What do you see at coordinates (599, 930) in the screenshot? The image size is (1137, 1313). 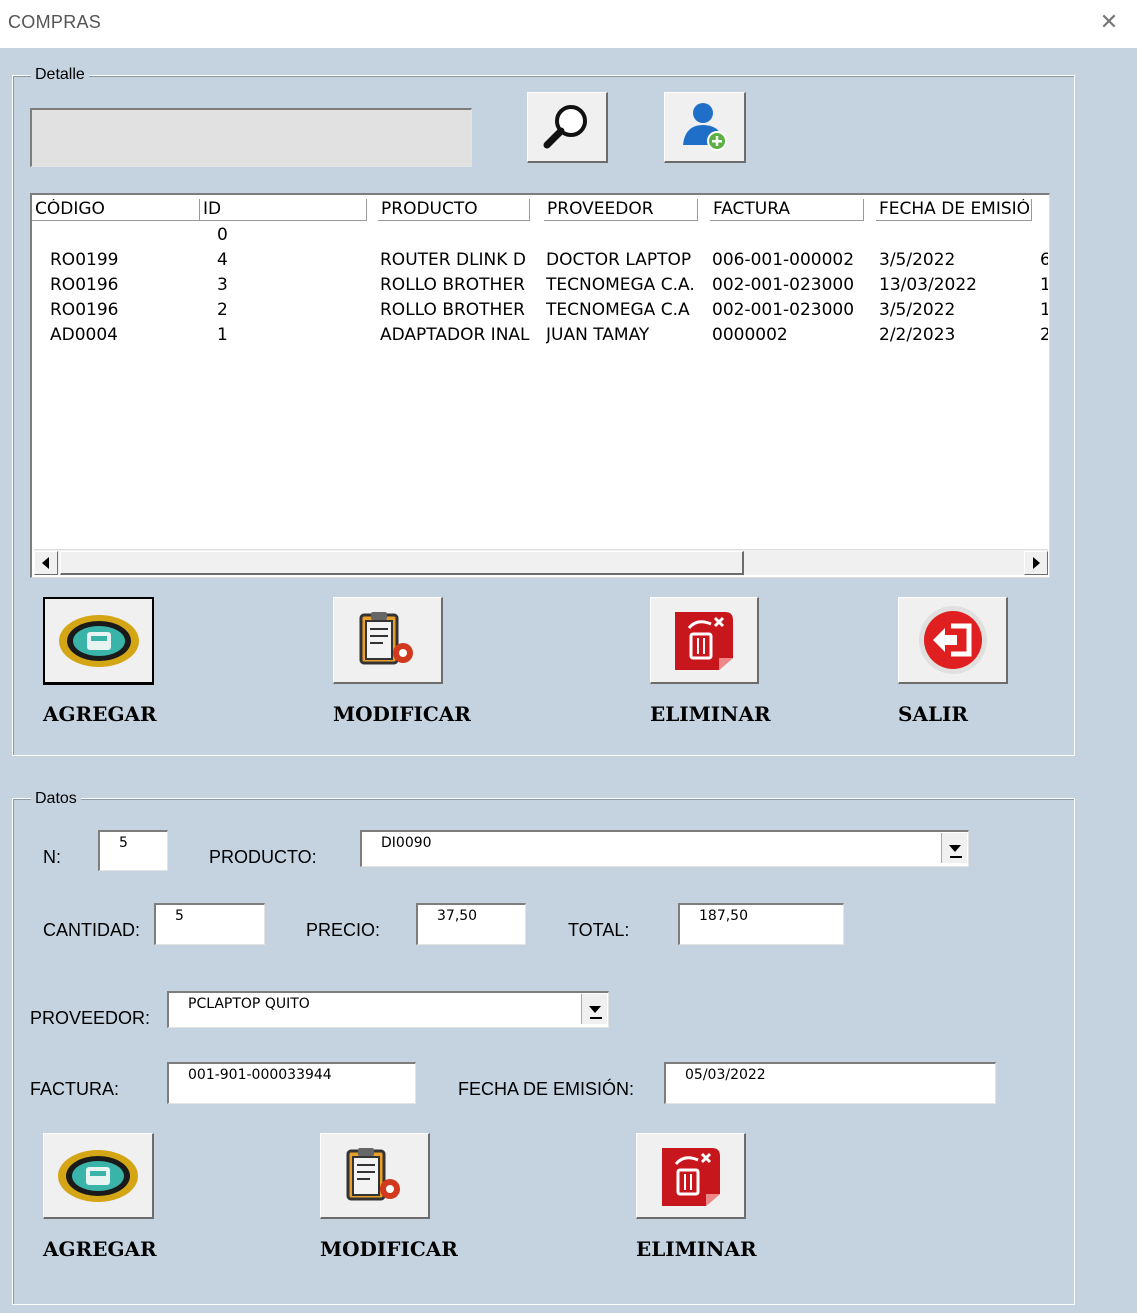 I see `total-label: TOTAL:` at bounding box center [599, 930].